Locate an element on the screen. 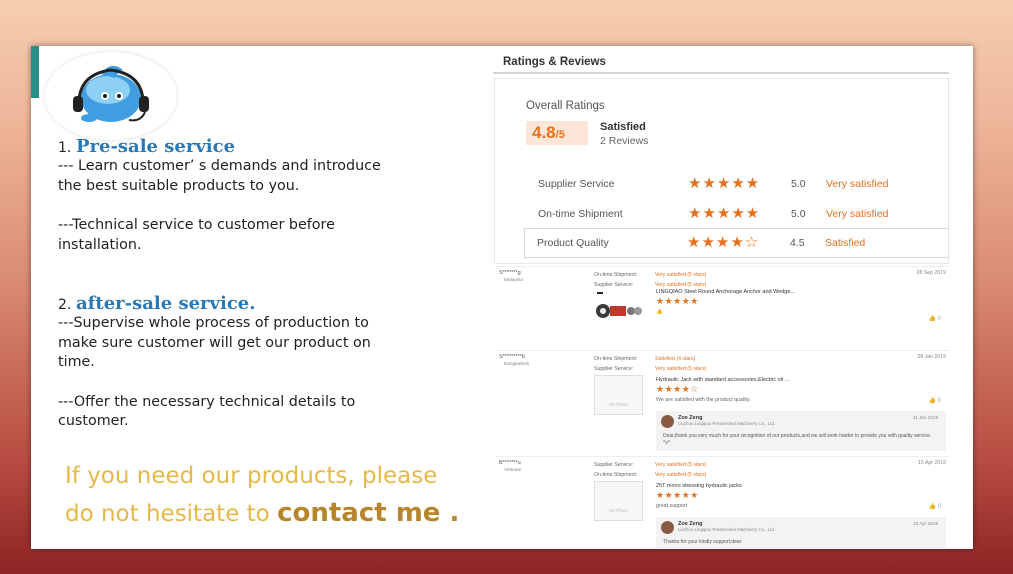 Image resolution: width=1013 pixels, height=574 pixels. review-stars: ★★★★☆ is located at coordinates (677, 389).